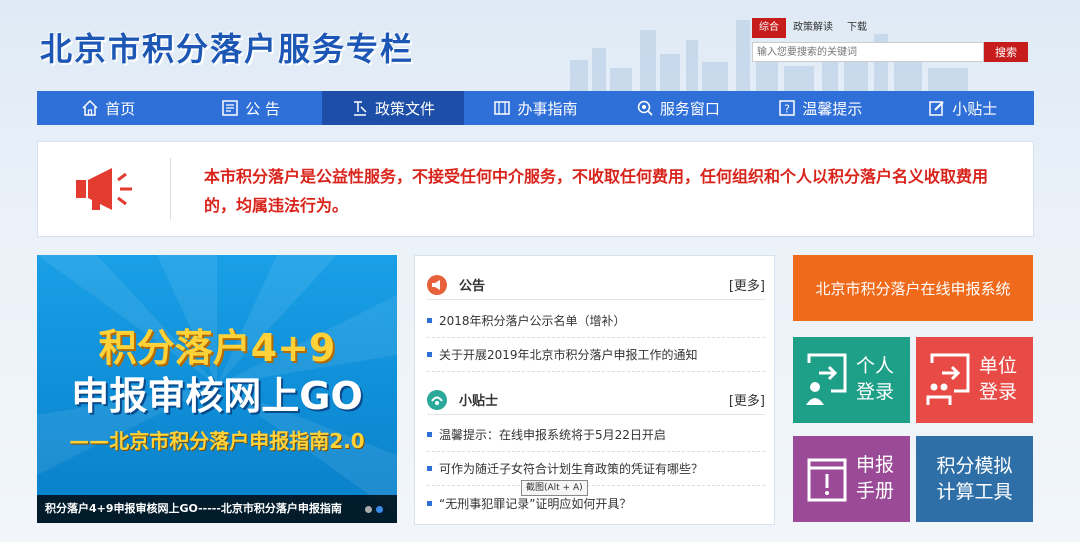 This screenshot has height=542, width=1080. What do you see at coordinates (874, 379) in the screenshot?
I see `personal-login-label: 个人登录` at bounding box center [874, 379].